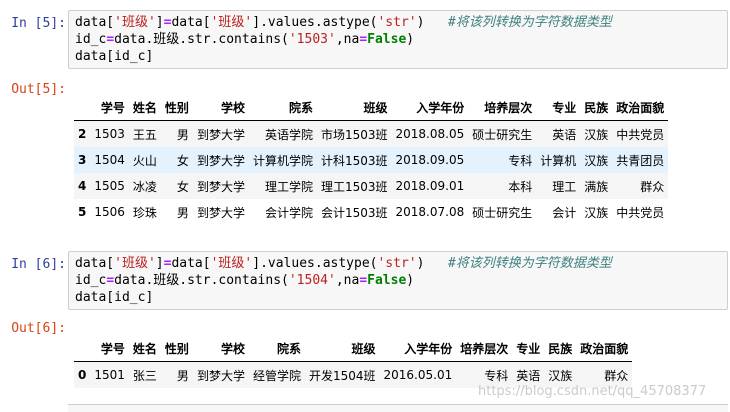  What do you see at coordinates (109, 134) in the screenshot?
I see `table-cell: 1503` at bounding box center [109, 134].